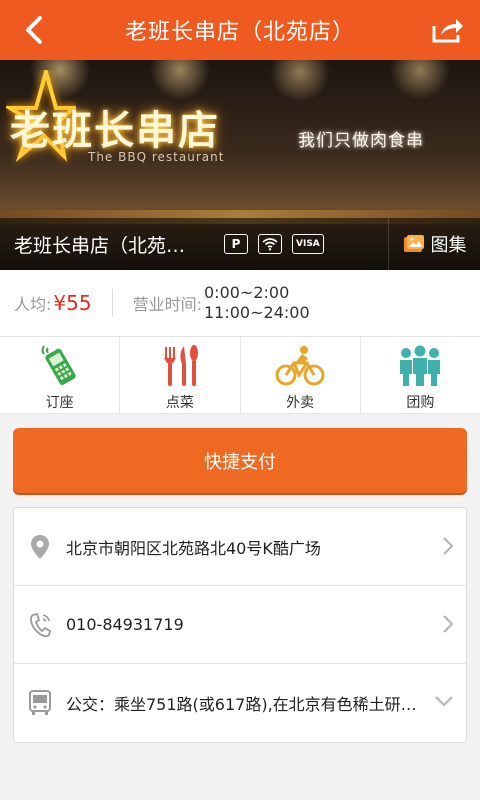 The width and height of the screenshot is (480, 800). I want to click on bicycle-icon, so click(300, 366).